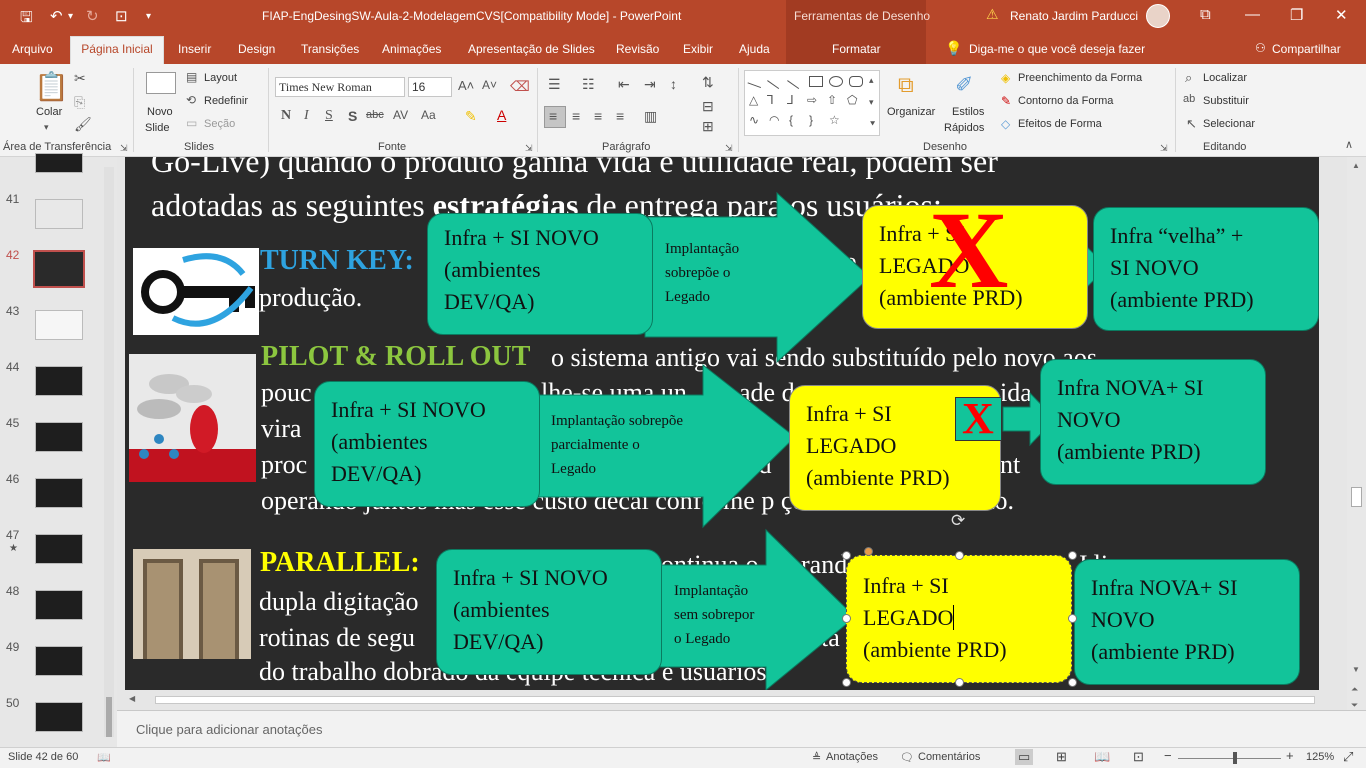 This screenshot has height=768, width=1366. What do you see at coordinates (121, 16) in the screenshot?
I see `presentation-mode-icon: ⊡` at bounding box center [121, 16].